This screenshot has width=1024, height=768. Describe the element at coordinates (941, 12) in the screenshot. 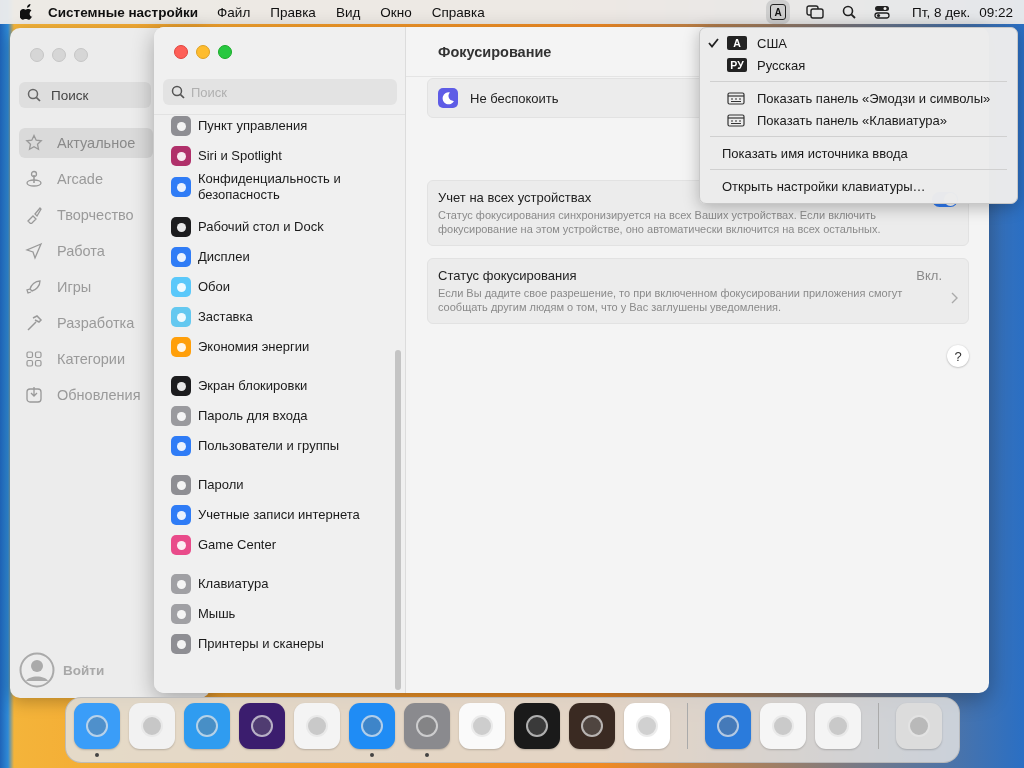

I see `menu-bar-date: Пт, 8 дек.` at that location.